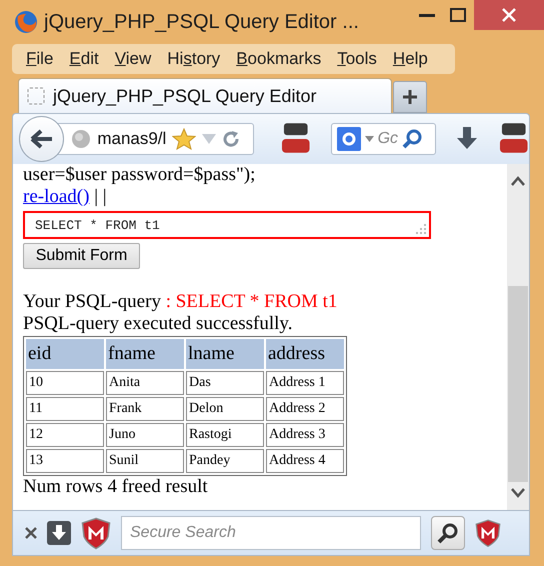 Image resolution: width=544 pixels, height=566 pixels. What do you see at coordinates (65, 409) in the screenshot?
I see `table-cell: 11` at bounding box center [65, 409].